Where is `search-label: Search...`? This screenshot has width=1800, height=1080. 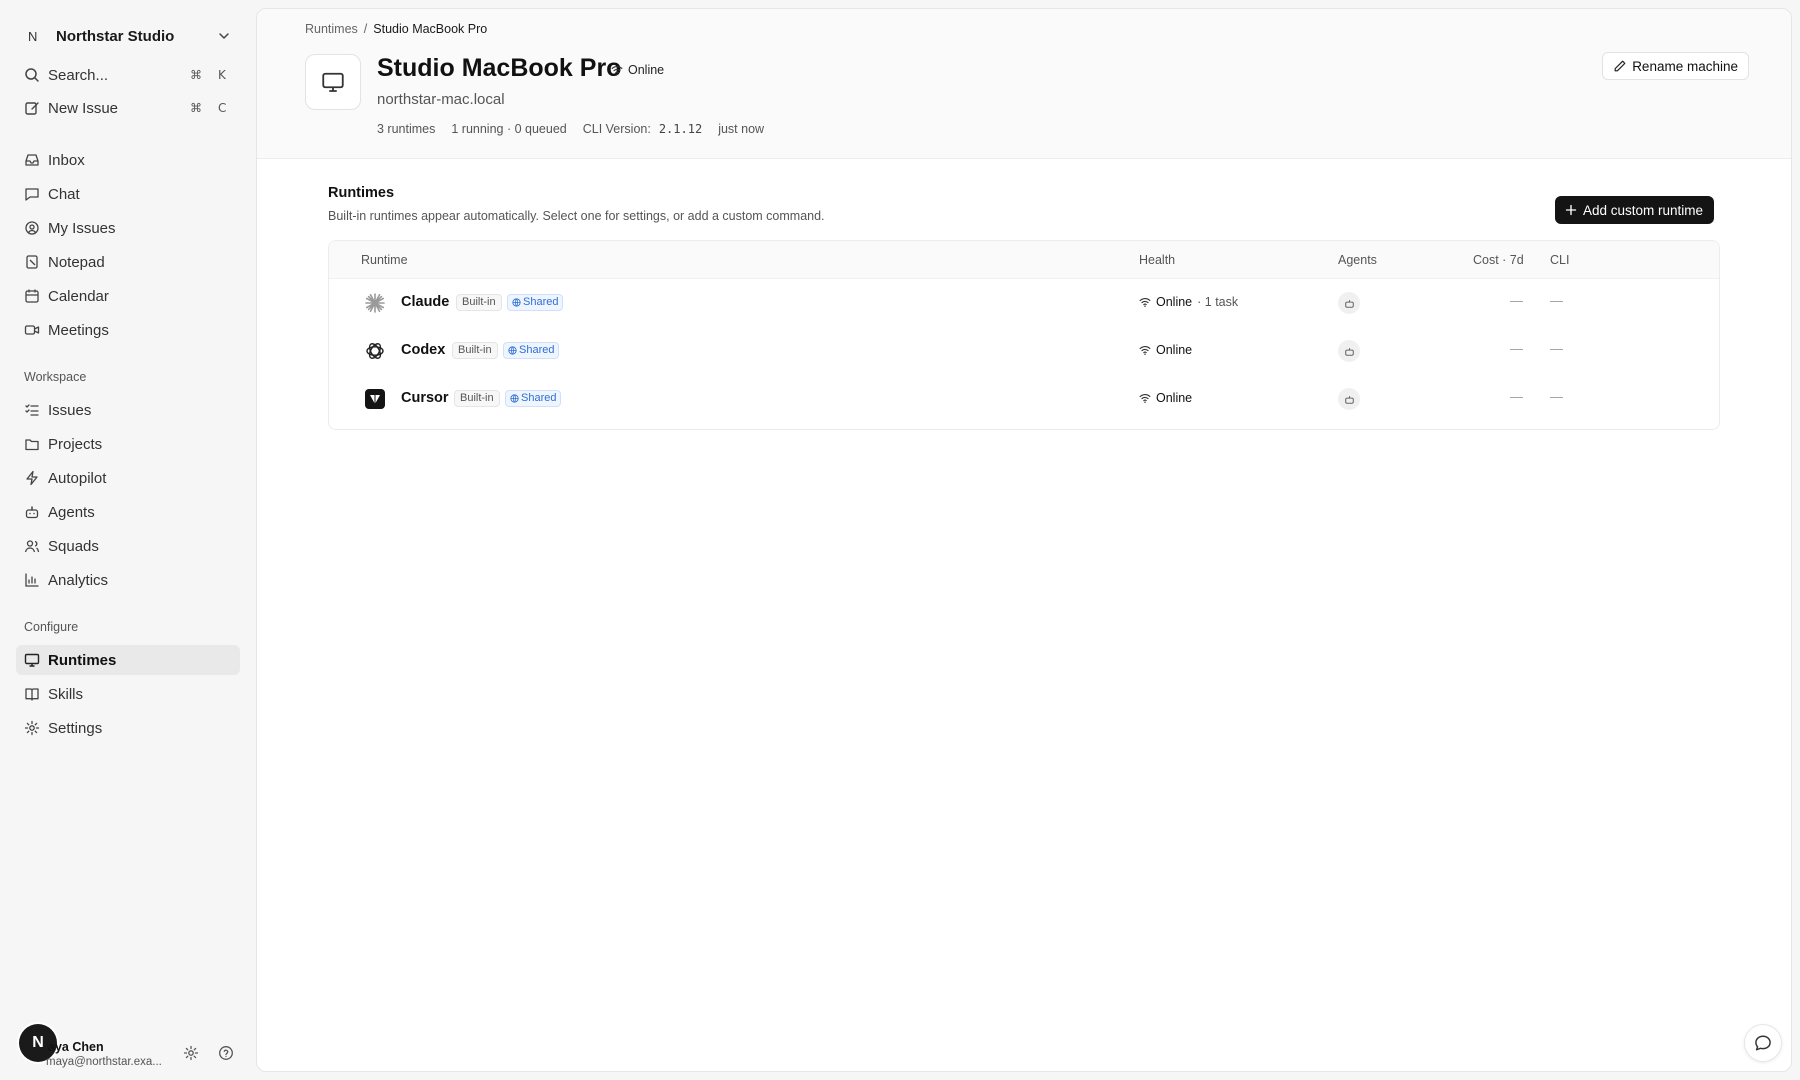 search-label: Search... is located at coordinates (78, 75).